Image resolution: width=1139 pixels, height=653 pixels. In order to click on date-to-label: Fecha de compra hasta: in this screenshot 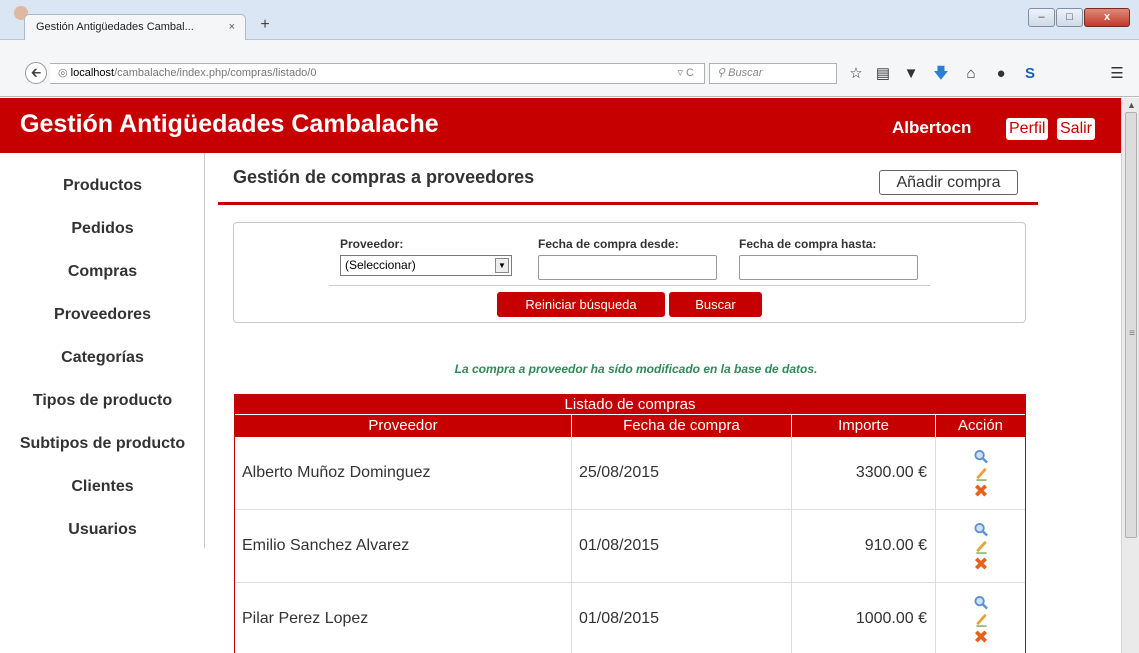, I will do `click(808, 244)`.